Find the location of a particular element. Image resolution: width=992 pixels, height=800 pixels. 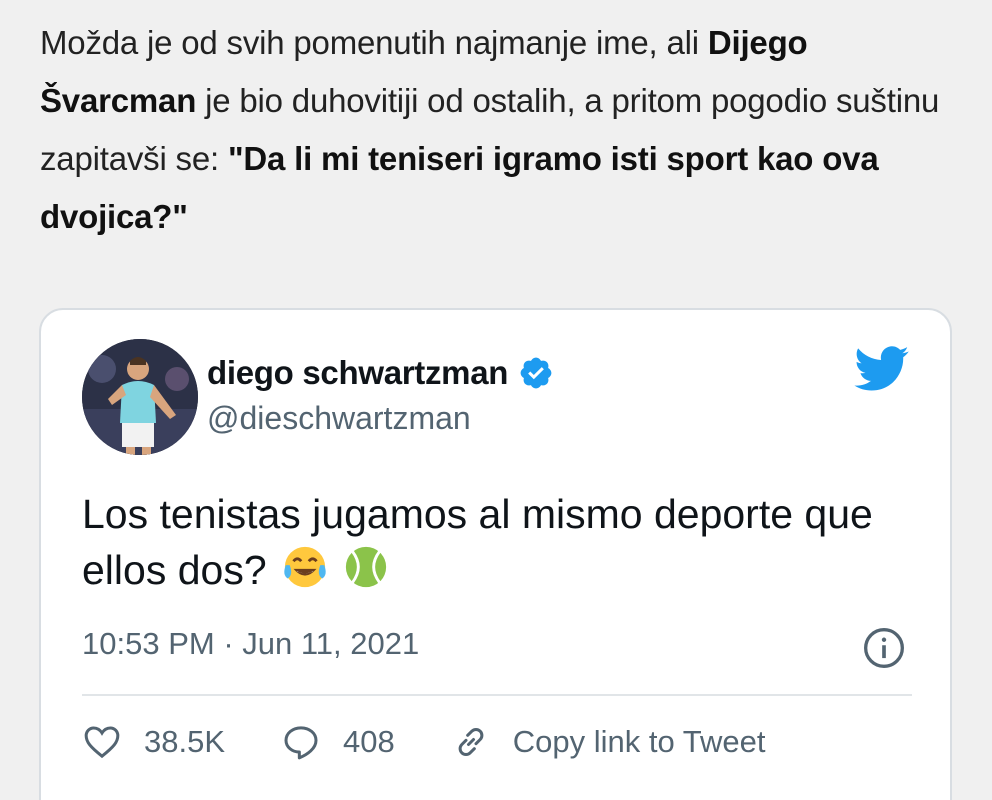

tweet-time: 10:53 PM is located at coordinates (148, 643).